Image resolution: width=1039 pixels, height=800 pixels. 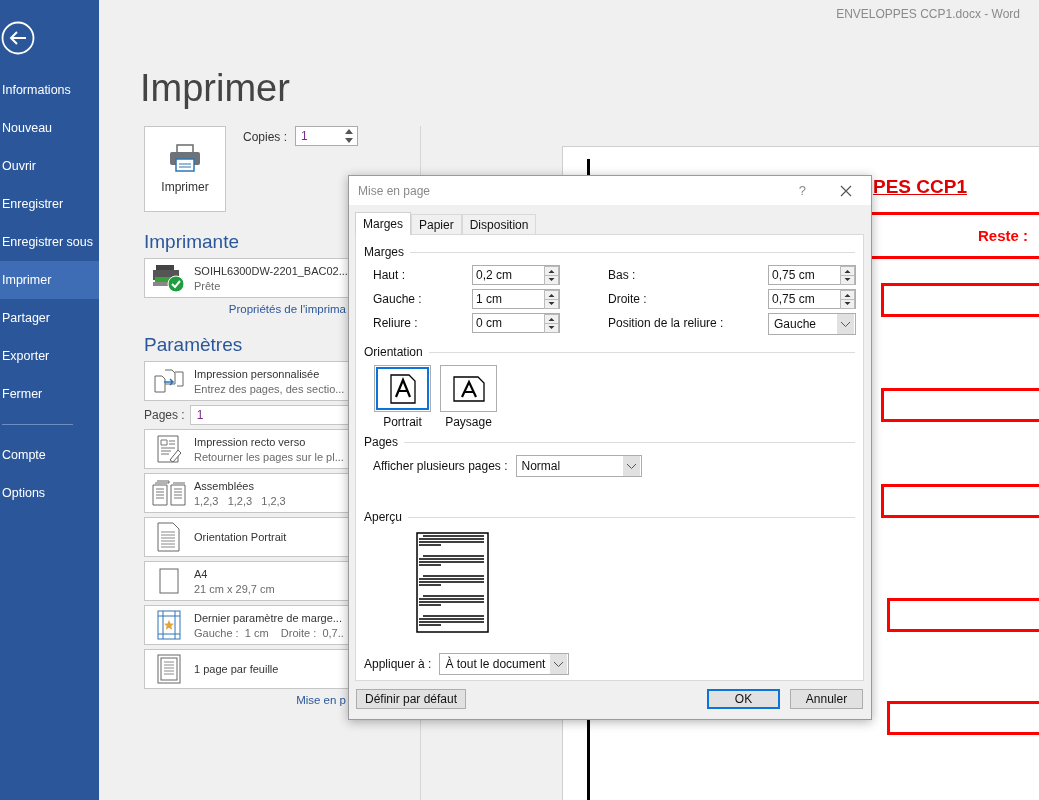 I want to click on field-label: Bas :, so click(x=622, y=275).